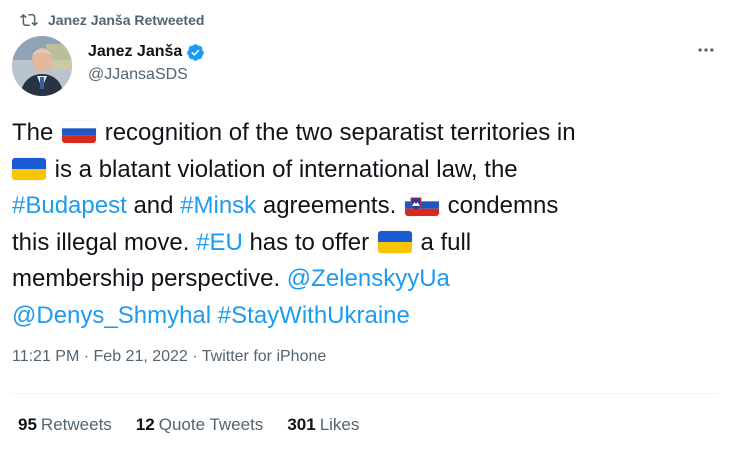 Image resolution: width=731 pixels, height=456 pixels. What do you see at coordinates (309, 242) in the screenshot?
I see `tweet-text-segment: has to offer` at bounding box center [309, 242].